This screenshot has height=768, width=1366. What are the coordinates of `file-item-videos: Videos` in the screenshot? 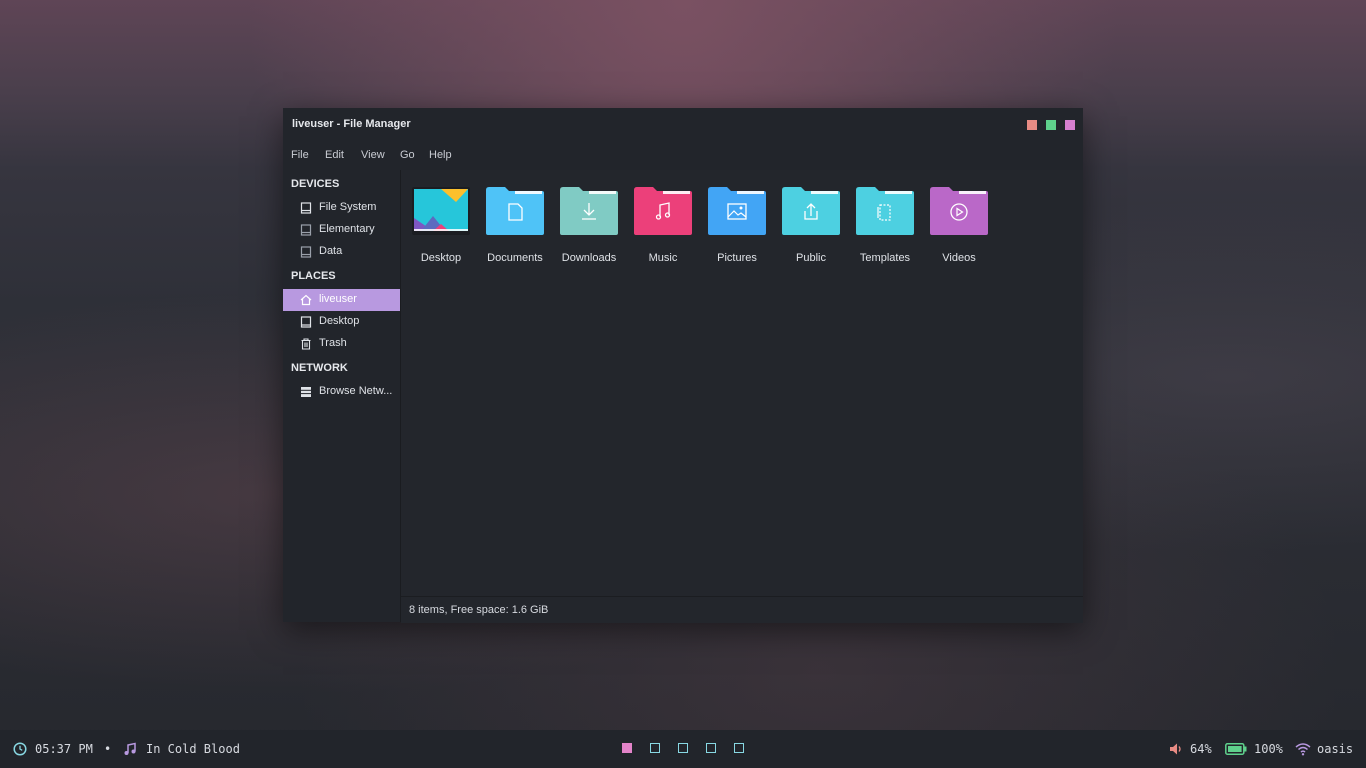 It's located at (959, 226).